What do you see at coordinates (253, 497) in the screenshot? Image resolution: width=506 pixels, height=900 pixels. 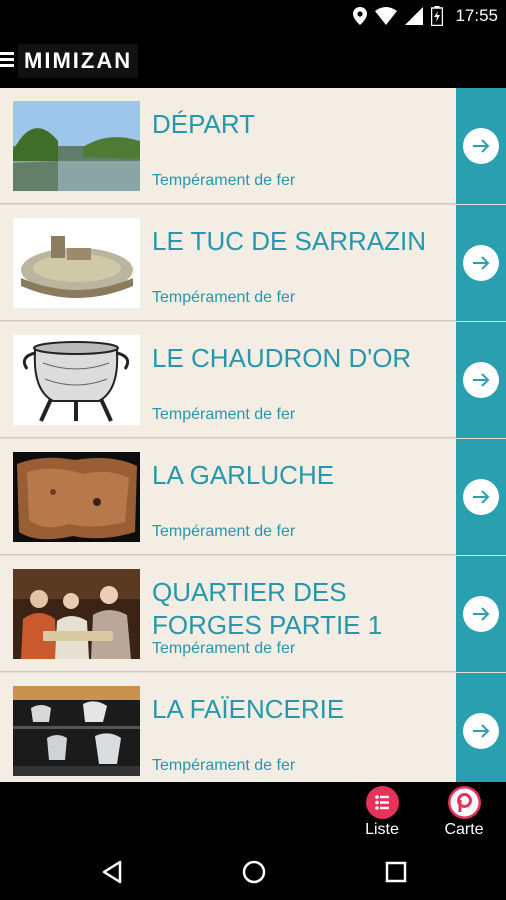 I see `list-item: LA GARLUCHE Tempérament de fer` at bounding box center [253, 497].